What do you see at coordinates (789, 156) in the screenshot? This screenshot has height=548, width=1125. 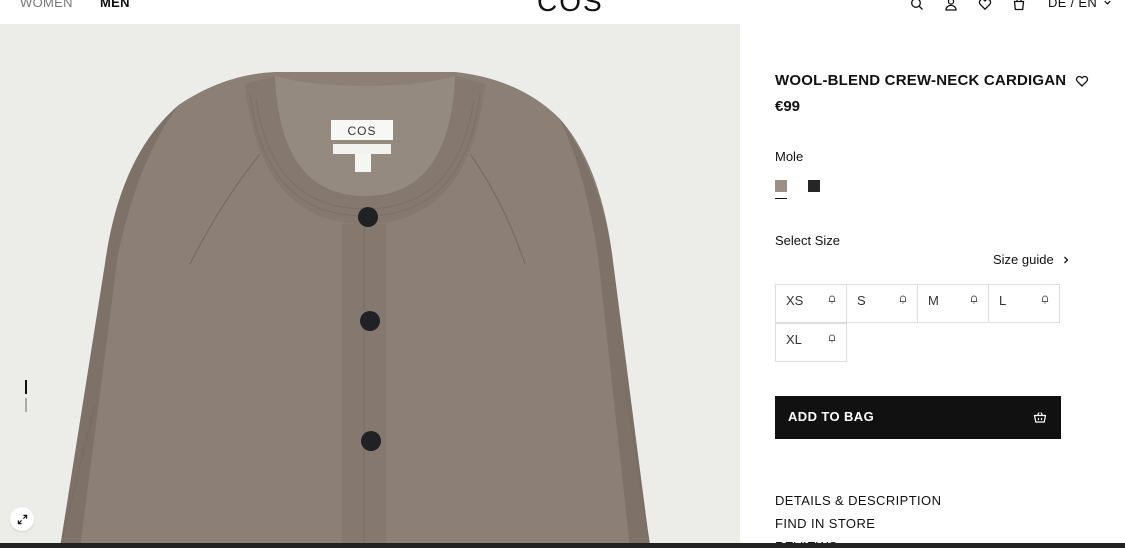 I see `selected-color-name: Mole` at bounding box center [789, 156].